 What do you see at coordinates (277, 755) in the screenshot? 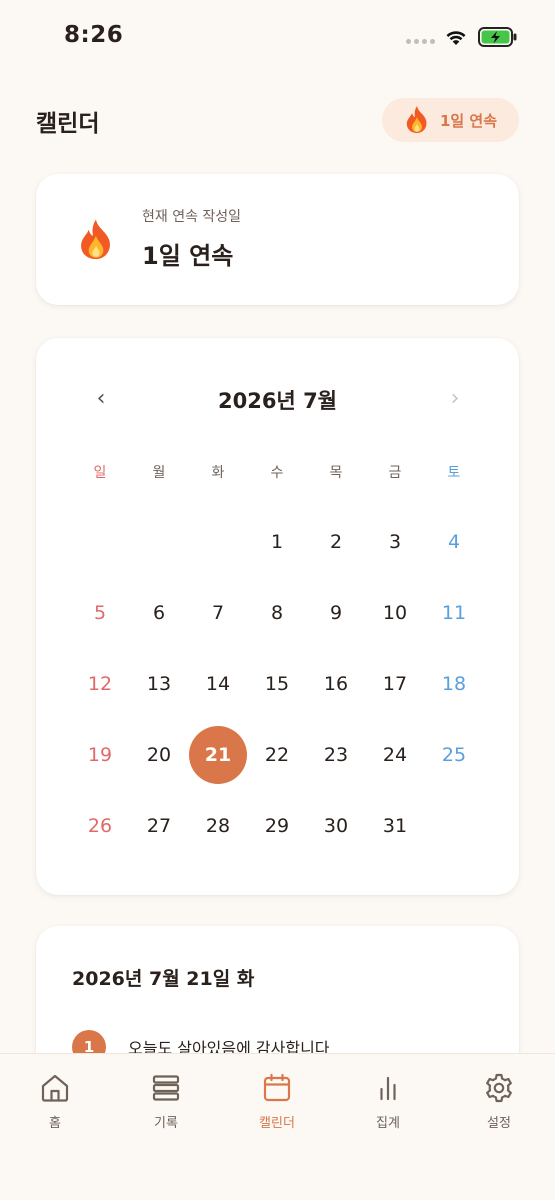
I see `calendar-day-22: 22` at bounding box center [277, 755].